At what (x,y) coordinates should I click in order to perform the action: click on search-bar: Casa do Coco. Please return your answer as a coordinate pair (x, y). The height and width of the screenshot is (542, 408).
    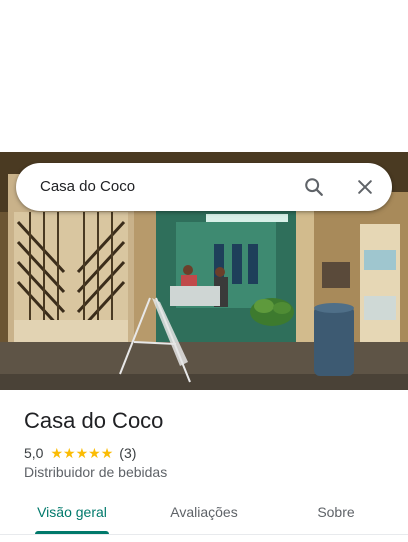
    Looking at the image, I should click on (204, 187).